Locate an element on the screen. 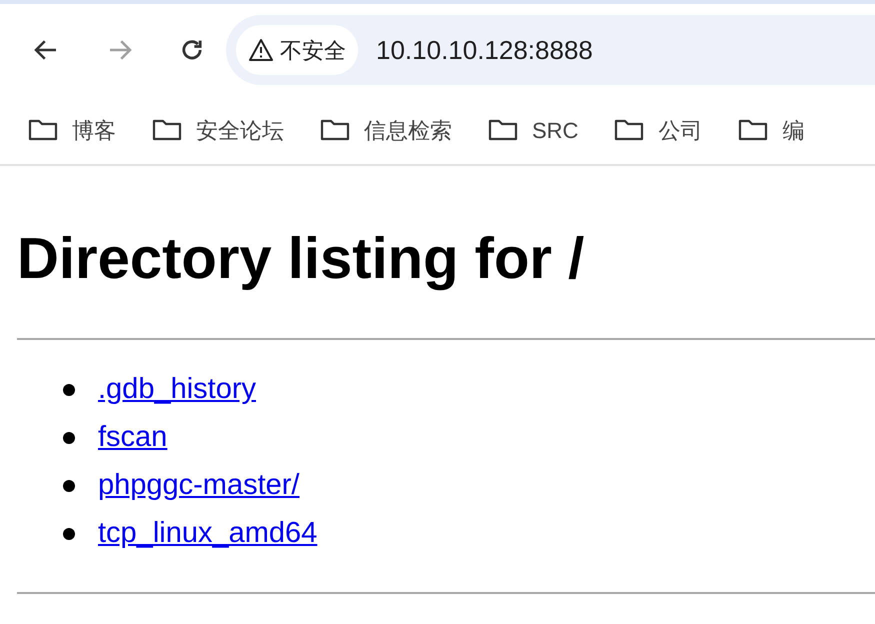 The image size is (875, 624). bookmark-folder: 公司 is located at coordinates (658, 130).